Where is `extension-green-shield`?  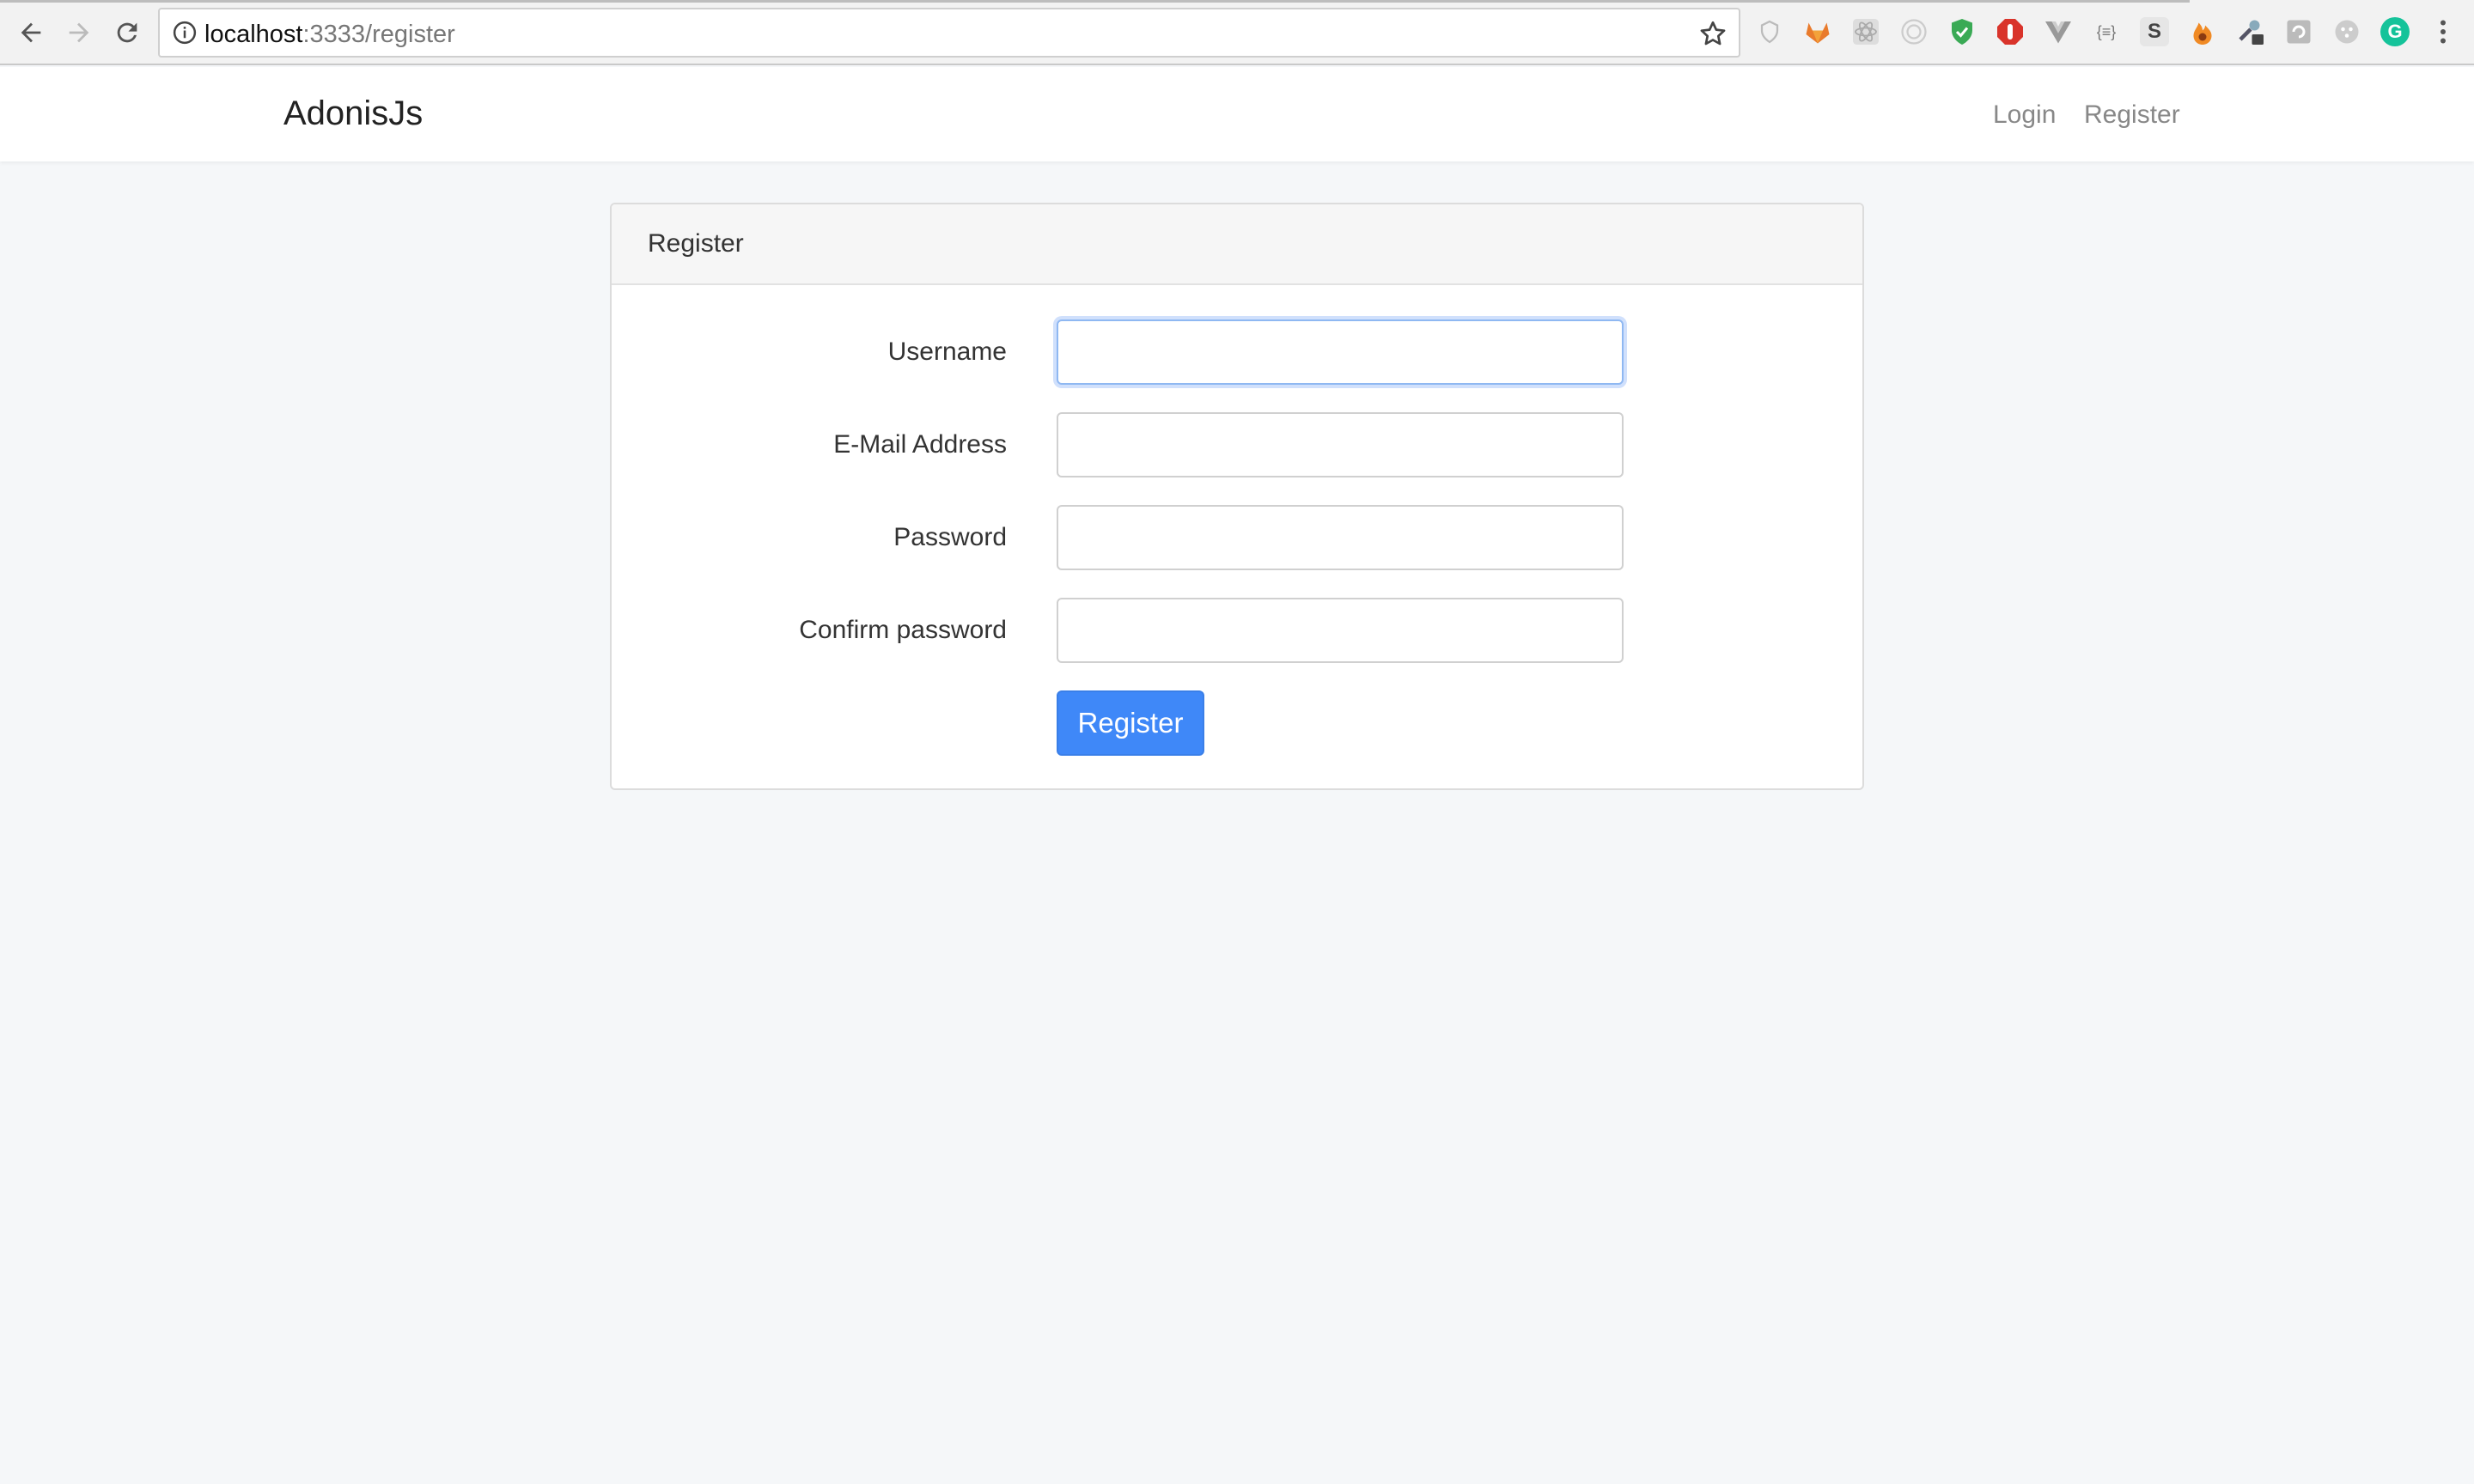
extension-green-shield is located at coordinates (1962, 32).